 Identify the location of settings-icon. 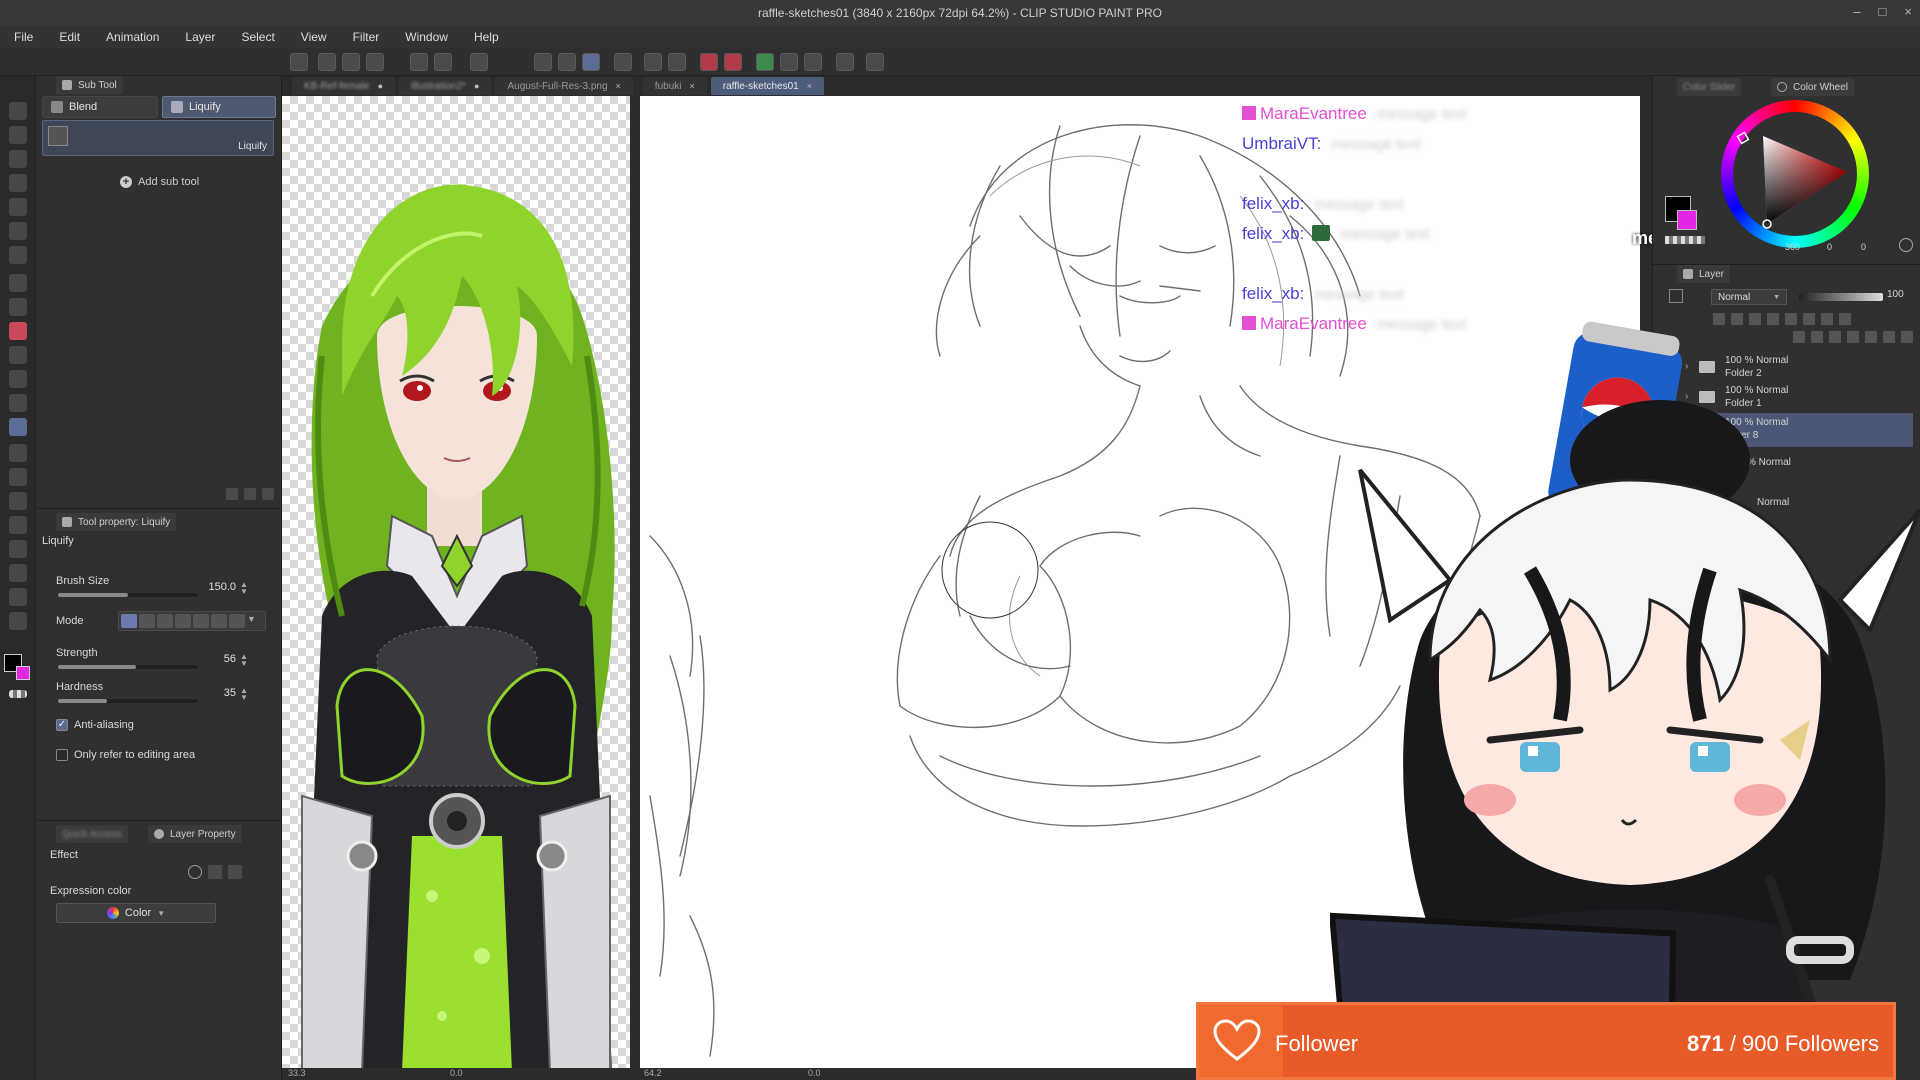
(813, 62).